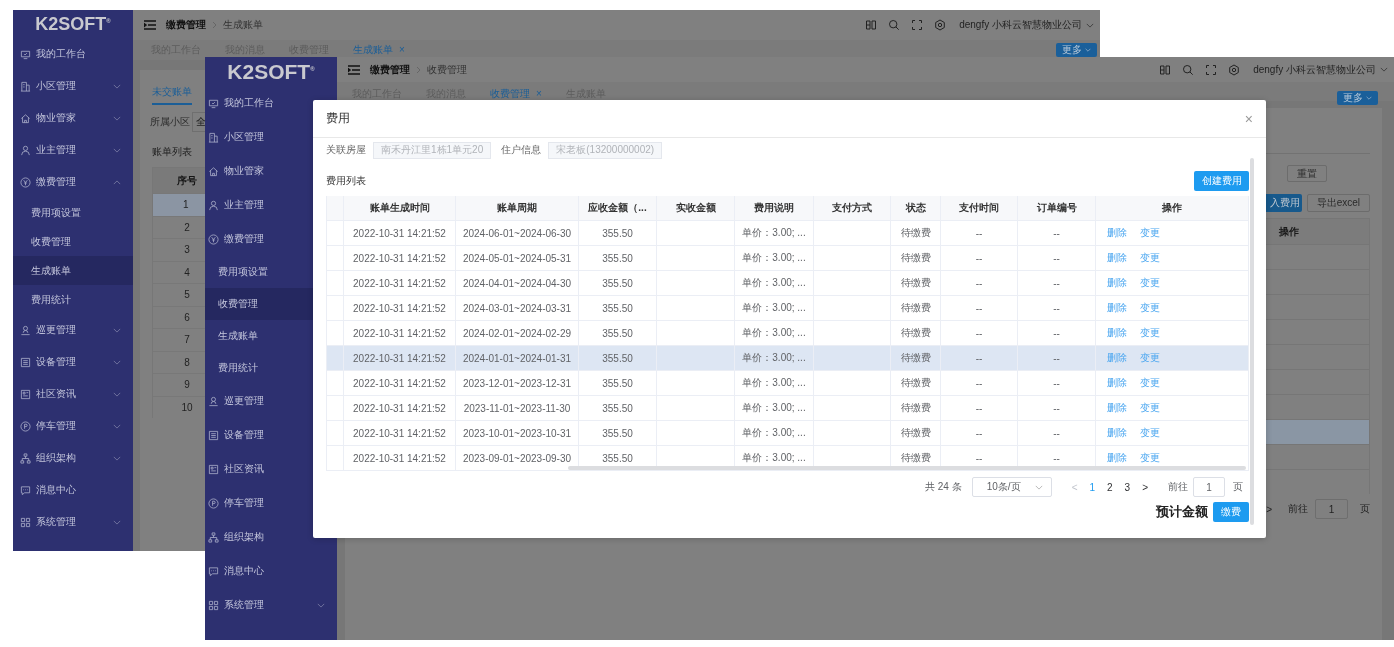 Image resolution: width=1394 pixels, height=647 pixels. Describe the element at coordinates (774, 208) in the screenshot. I see `column-header: 费用说明` at that location.